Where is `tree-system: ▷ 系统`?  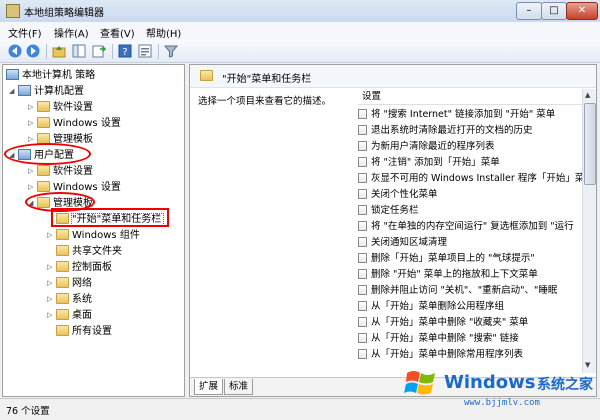 tree-system: ▷ 系统 is located at coordinates (69, 299).